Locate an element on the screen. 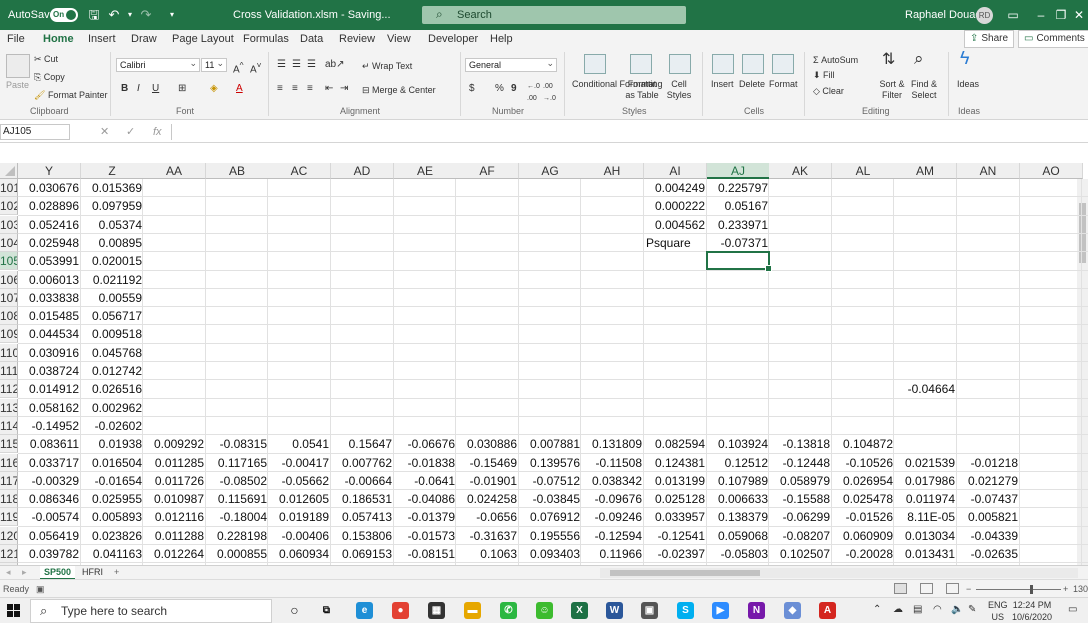  cell-z101: 0.015369 is located at coordinates (112, 188).